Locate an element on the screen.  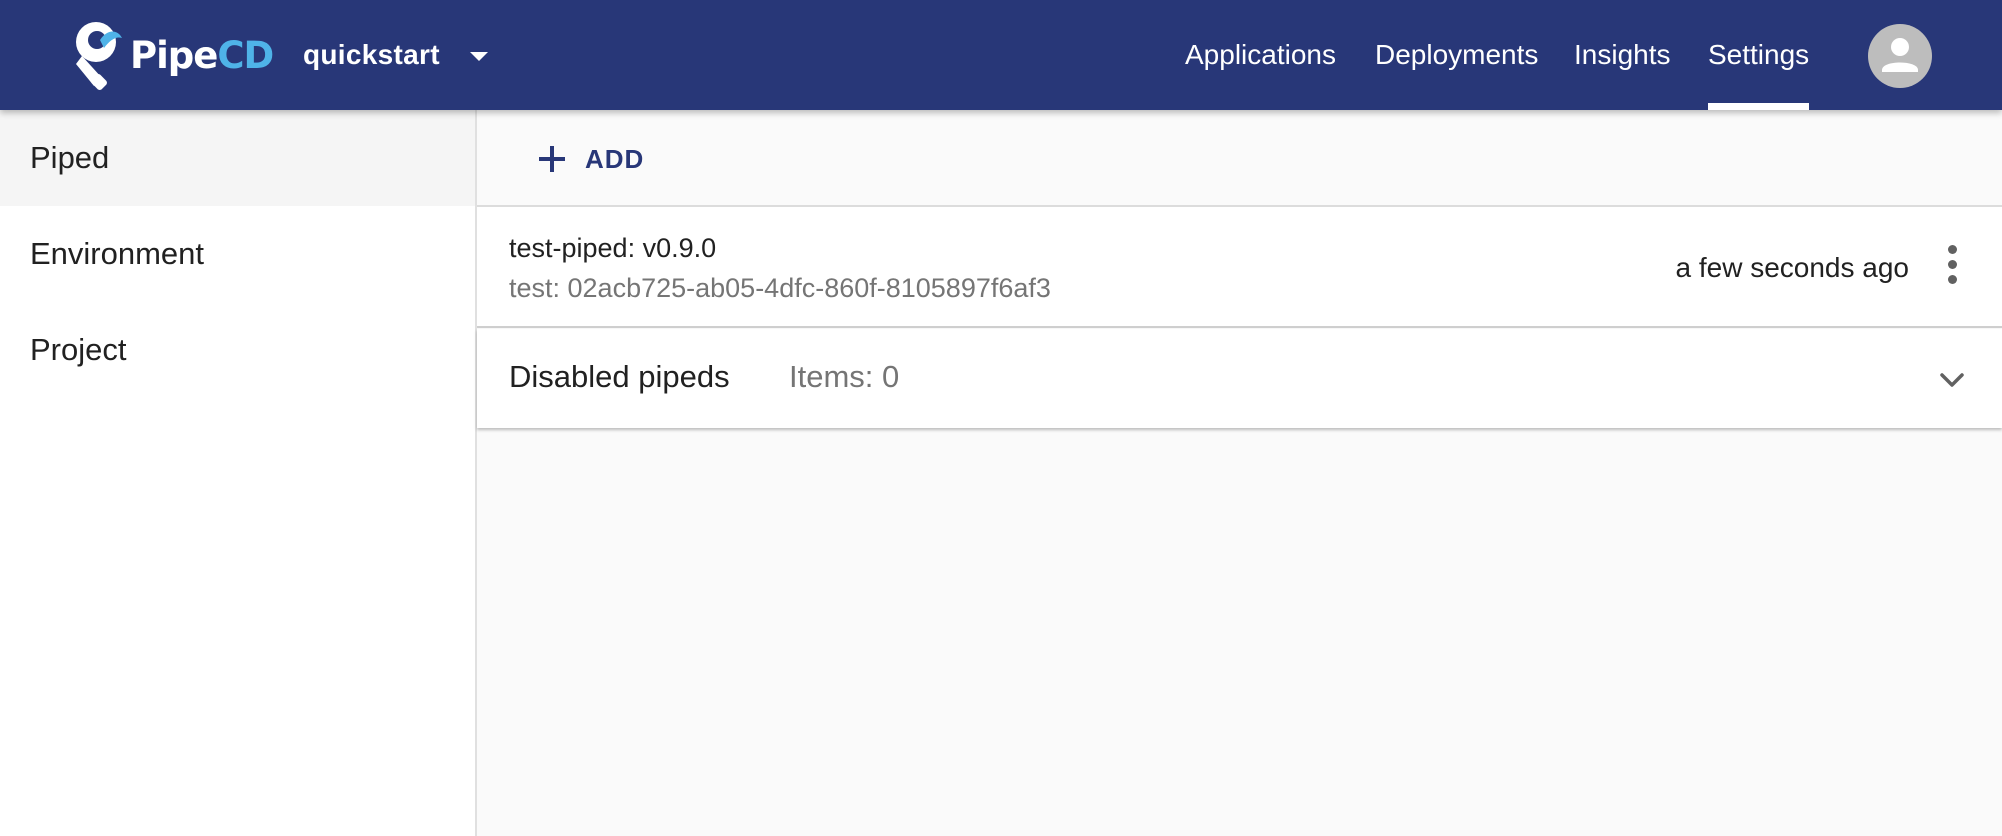
dropdown-caret-icon is located at coordinates (478, 56).